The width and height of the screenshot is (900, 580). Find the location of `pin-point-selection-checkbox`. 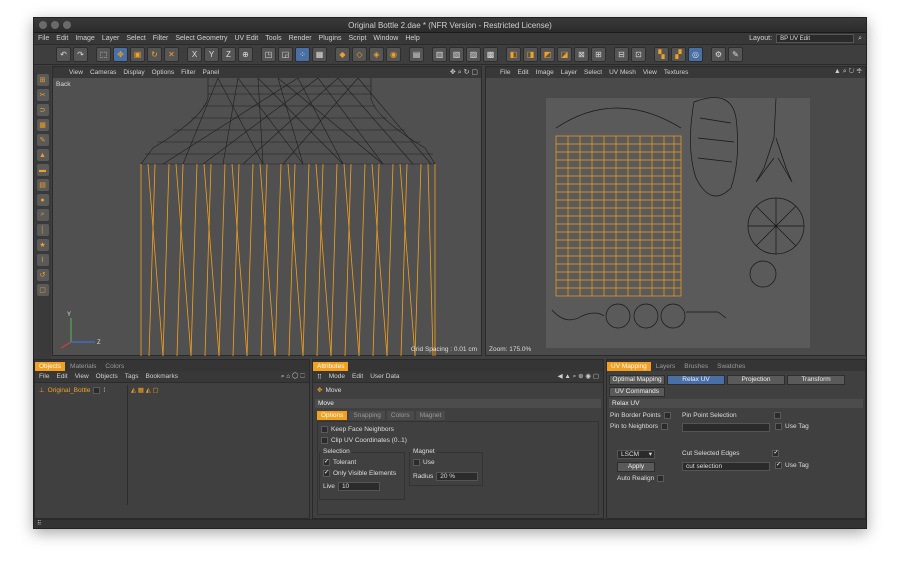

pin-point-selection-checkbox is located at coordinates (777, 415).